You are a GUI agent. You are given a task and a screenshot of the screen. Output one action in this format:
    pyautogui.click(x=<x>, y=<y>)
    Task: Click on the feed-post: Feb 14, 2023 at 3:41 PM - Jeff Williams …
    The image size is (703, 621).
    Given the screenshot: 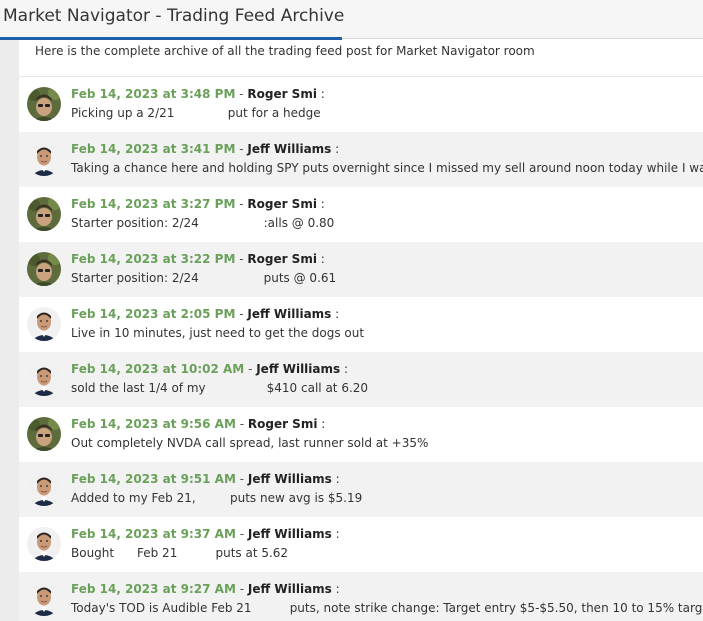 What is the action you would take?
    pyautogui.click(x=361, y=159)
    